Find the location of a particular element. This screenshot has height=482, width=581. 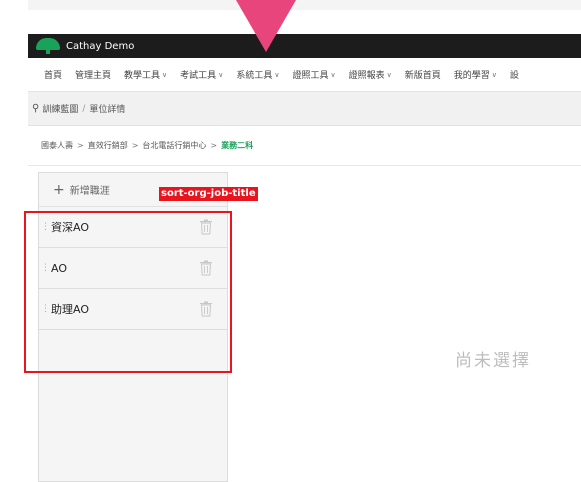

tree-logo-icon is located at coordinates (48, 46).